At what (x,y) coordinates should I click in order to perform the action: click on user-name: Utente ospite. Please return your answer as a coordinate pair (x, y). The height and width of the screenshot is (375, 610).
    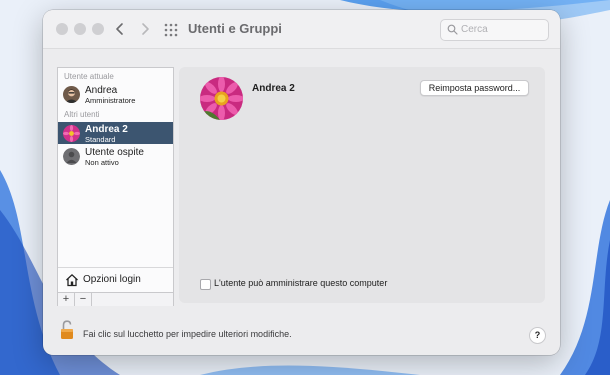
    Looking at the image, I should click on (114, 152).